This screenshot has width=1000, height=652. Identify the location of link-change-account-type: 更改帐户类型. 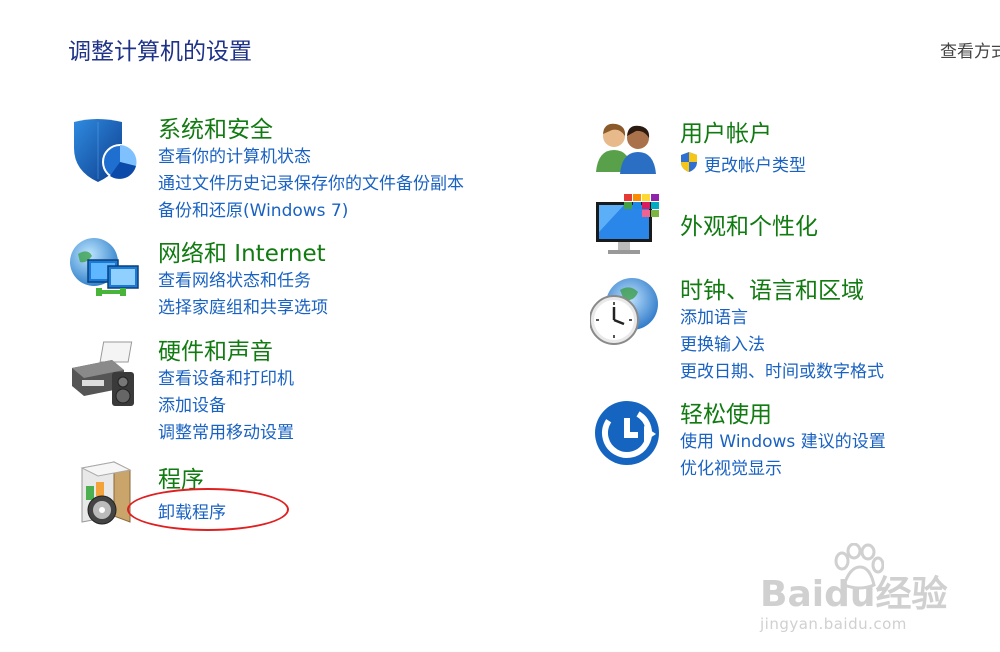
(755, 163).